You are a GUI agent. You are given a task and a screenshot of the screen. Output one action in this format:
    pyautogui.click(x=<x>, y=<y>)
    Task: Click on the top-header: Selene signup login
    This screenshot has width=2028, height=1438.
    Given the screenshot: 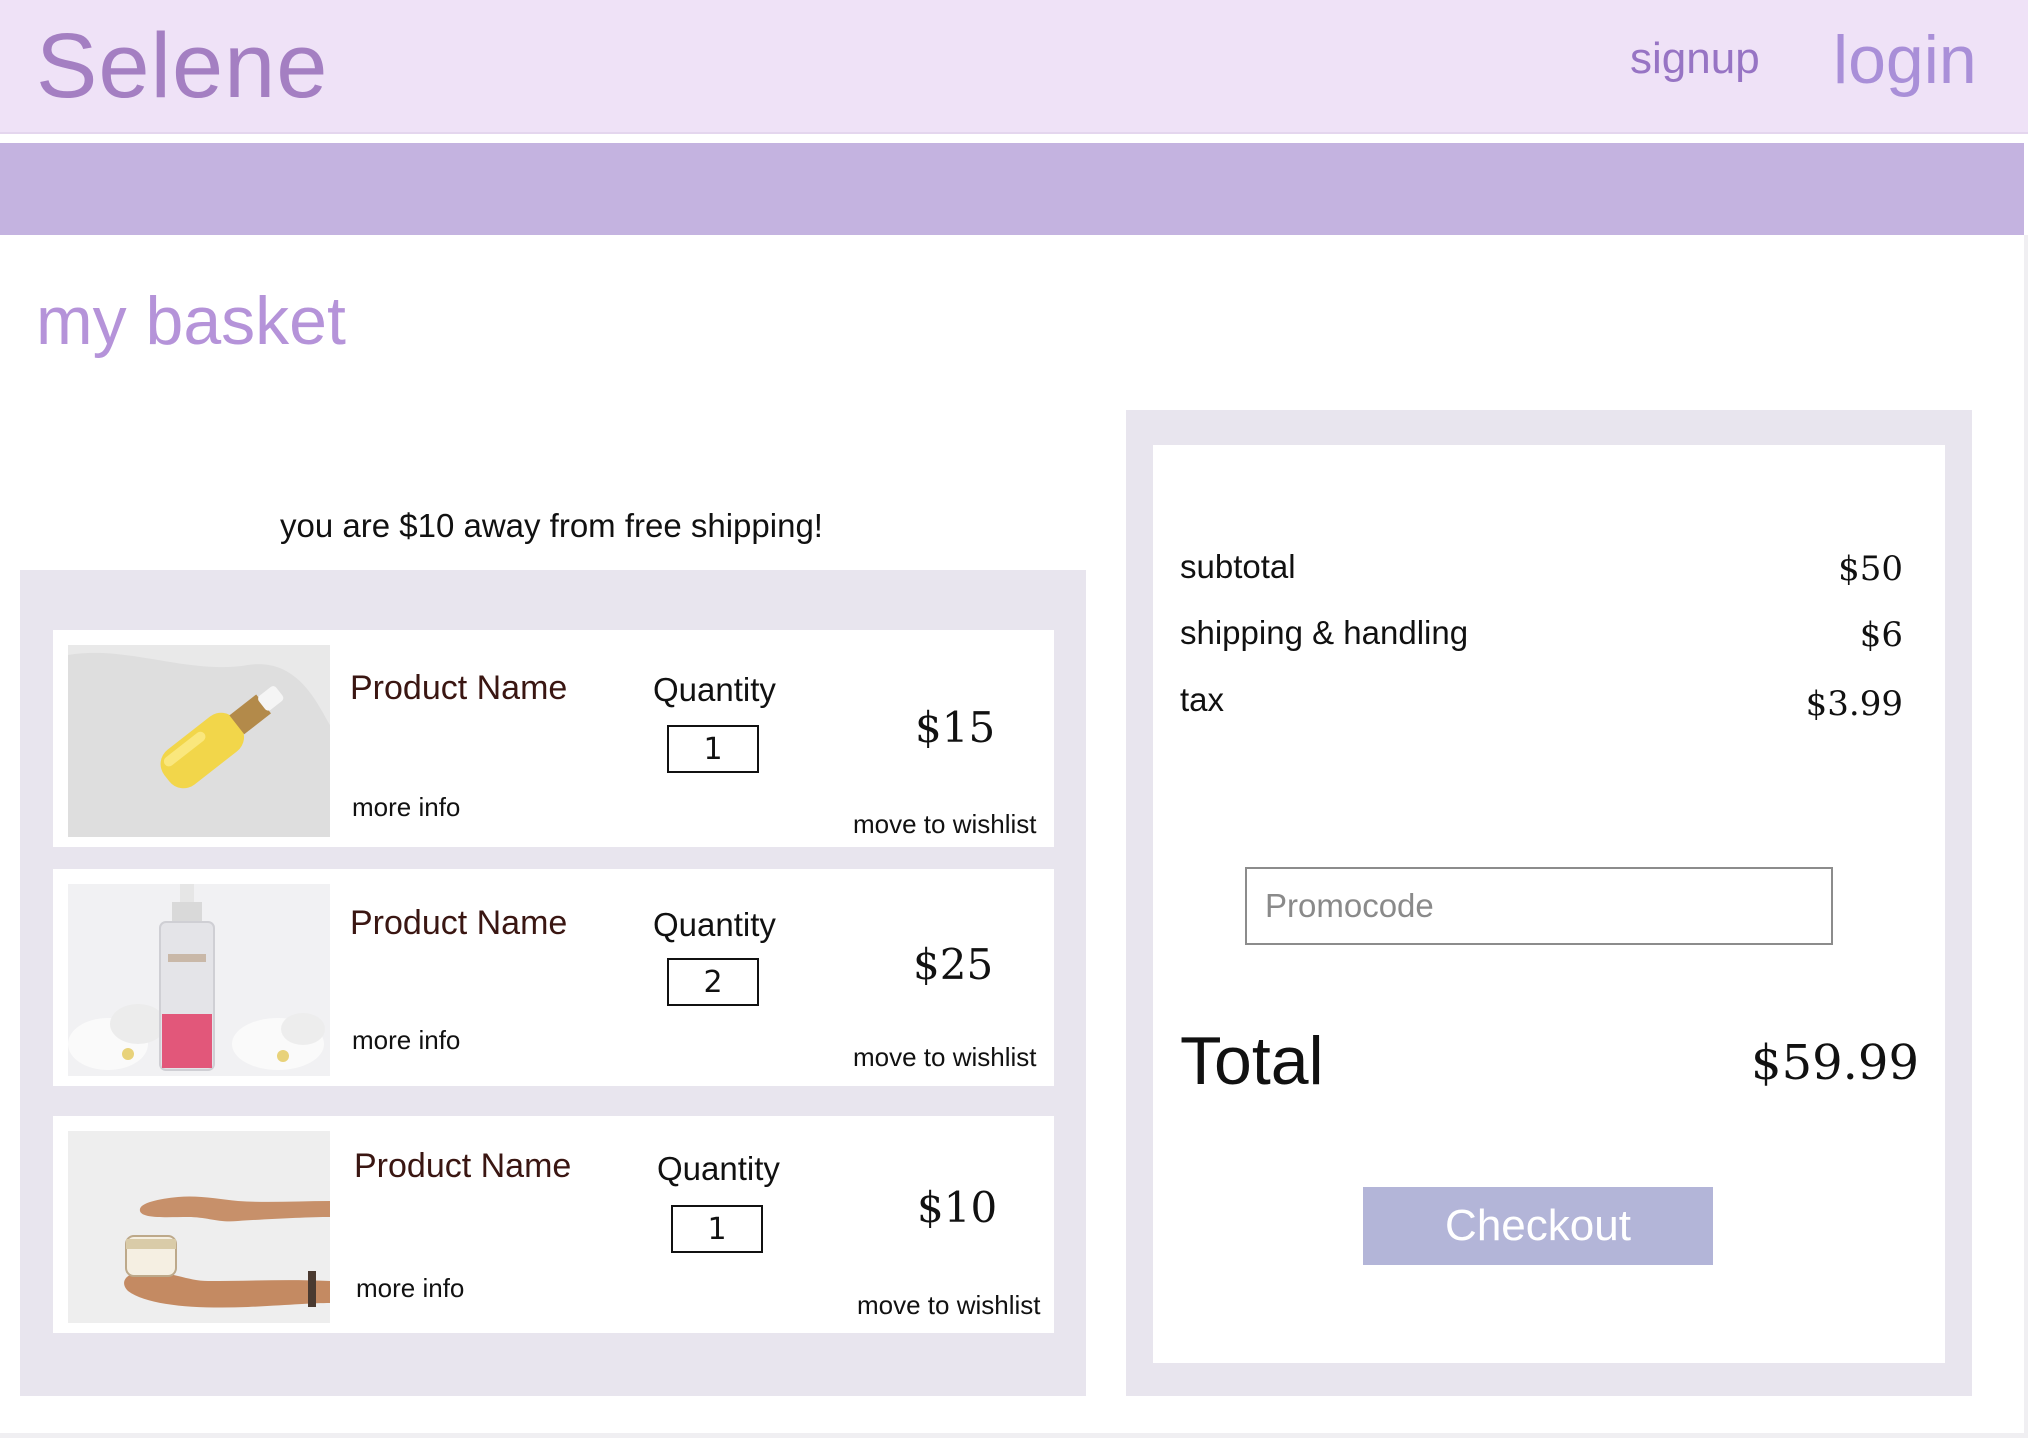 What is the action you would take?
    pyautogui.click(x=1014, y=67)
    